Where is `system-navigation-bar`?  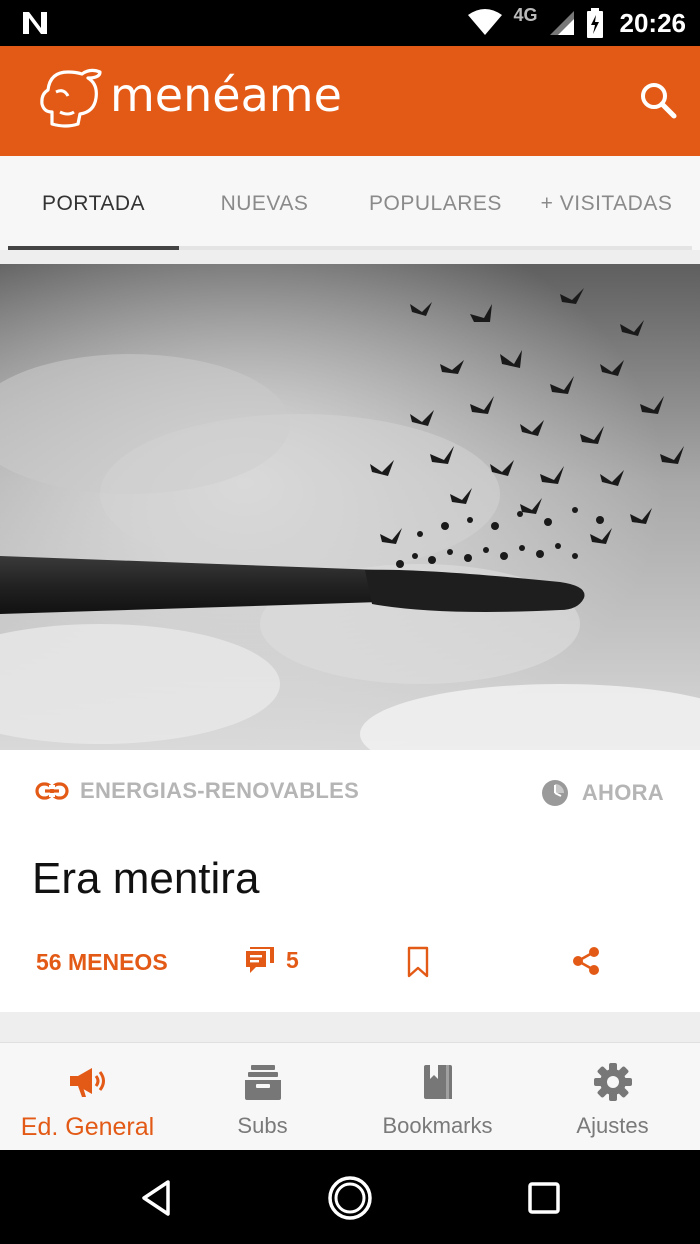
system-navigation-bar is located at coordinates (350, 1197).